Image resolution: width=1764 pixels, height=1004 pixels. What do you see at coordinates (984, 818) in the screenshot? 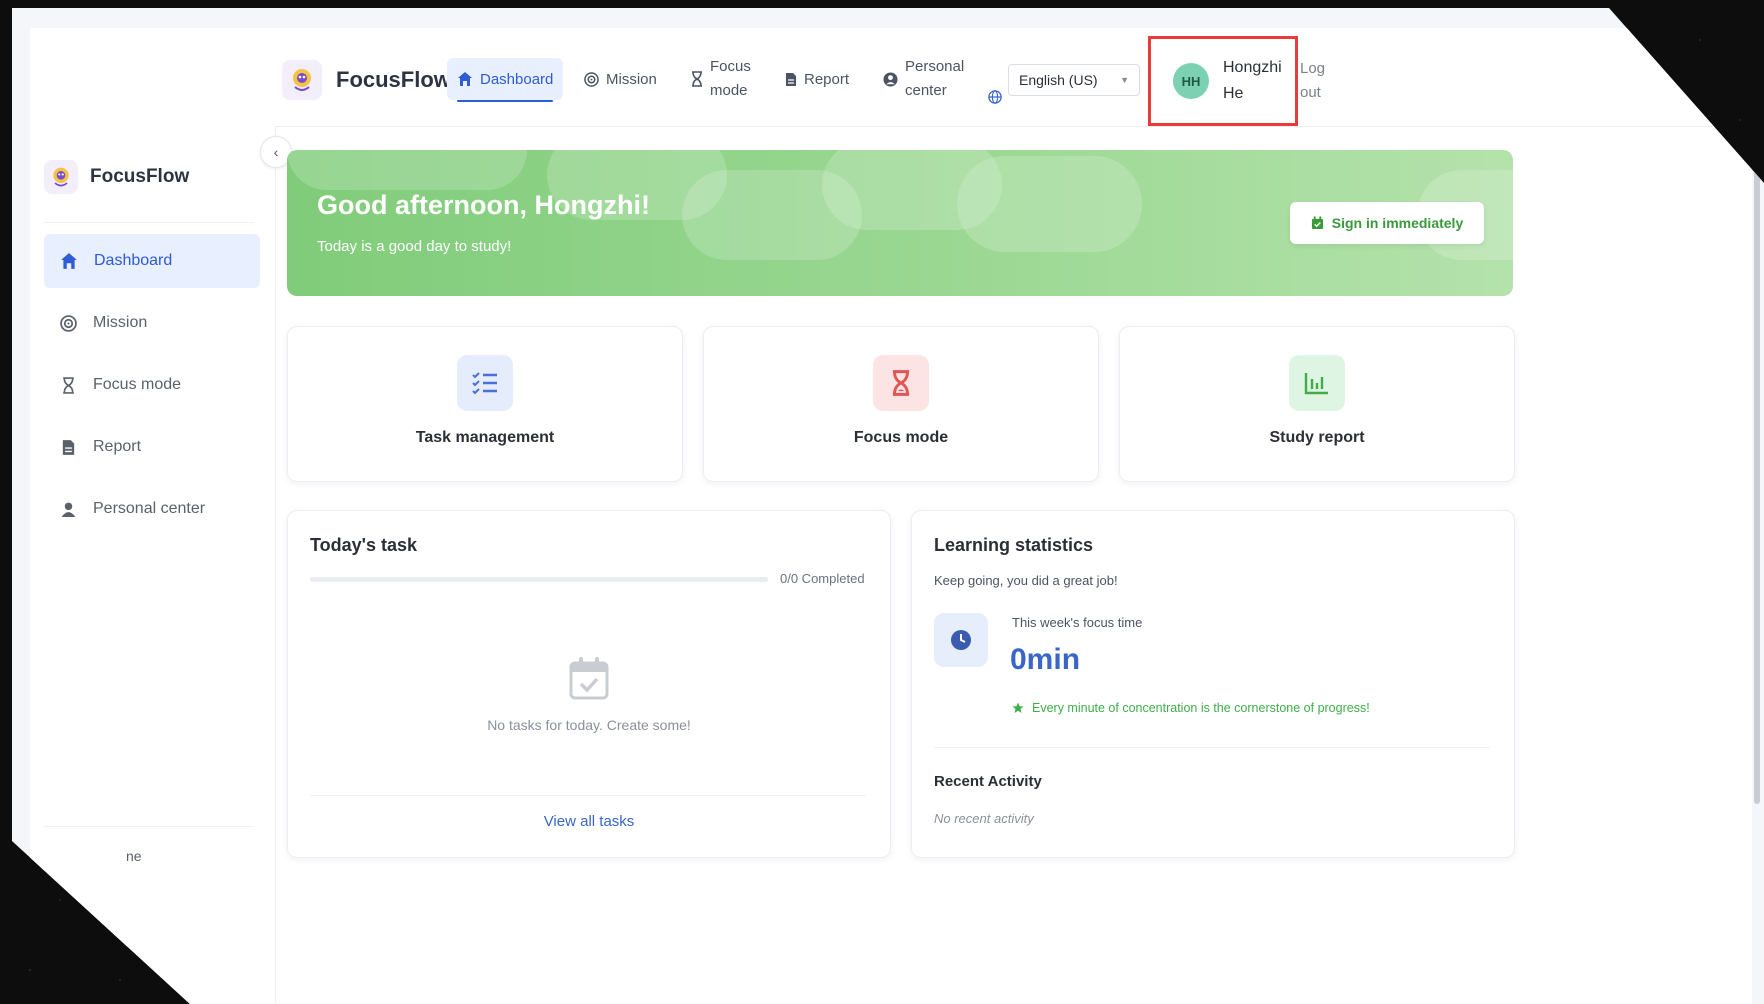
I see `recent-activity-empty: No recent activity` at bounding box center [984, 818].